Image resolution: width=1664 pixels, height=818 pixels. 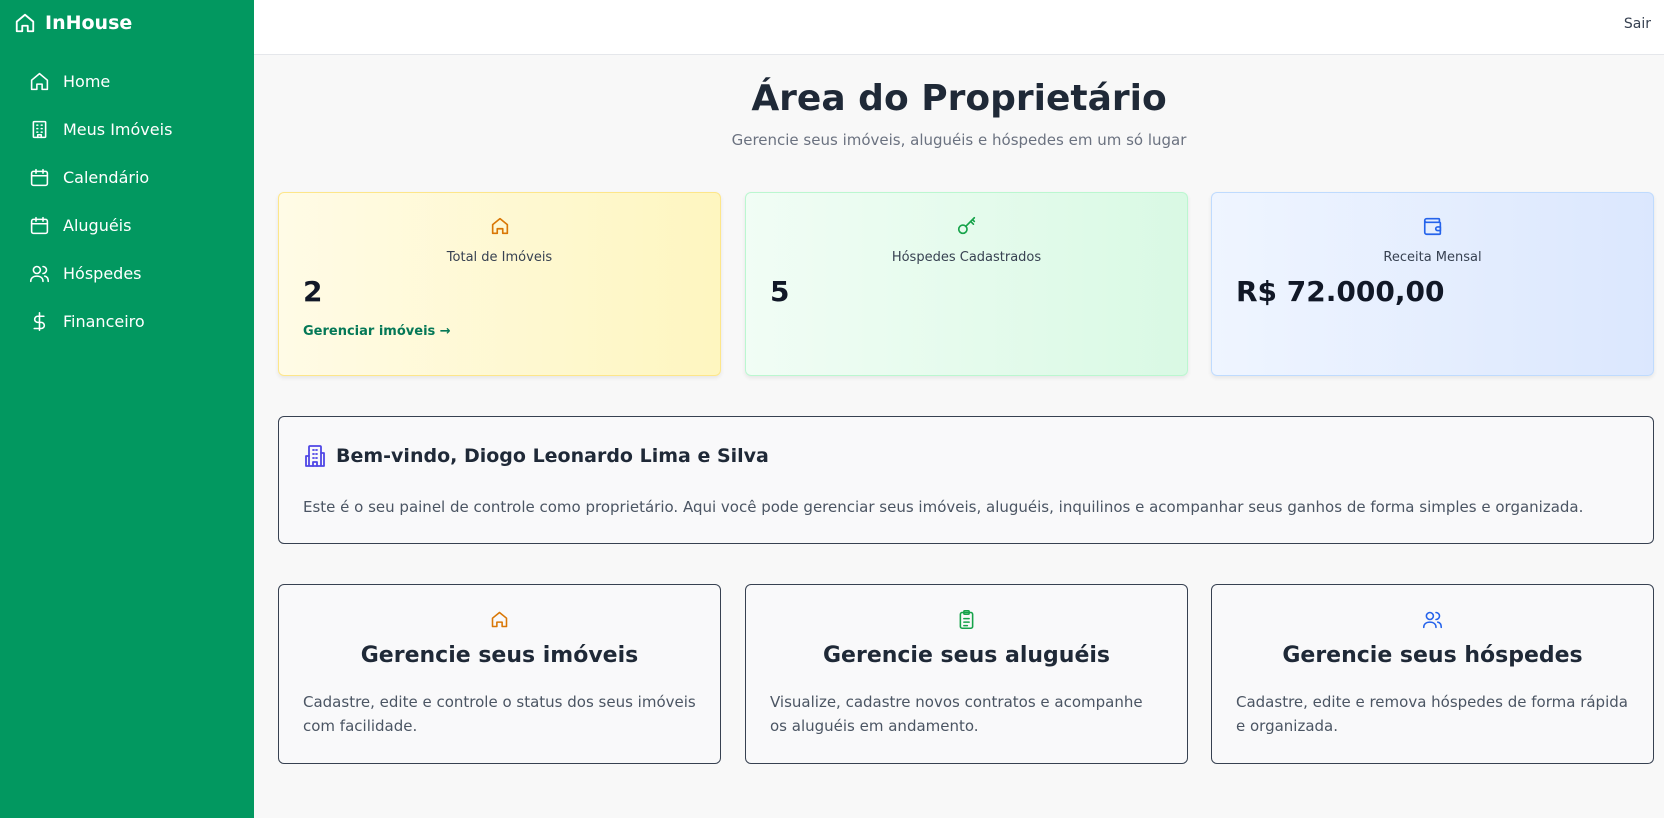 I want to click on stat-value: 5, so click(x=780, y=291).